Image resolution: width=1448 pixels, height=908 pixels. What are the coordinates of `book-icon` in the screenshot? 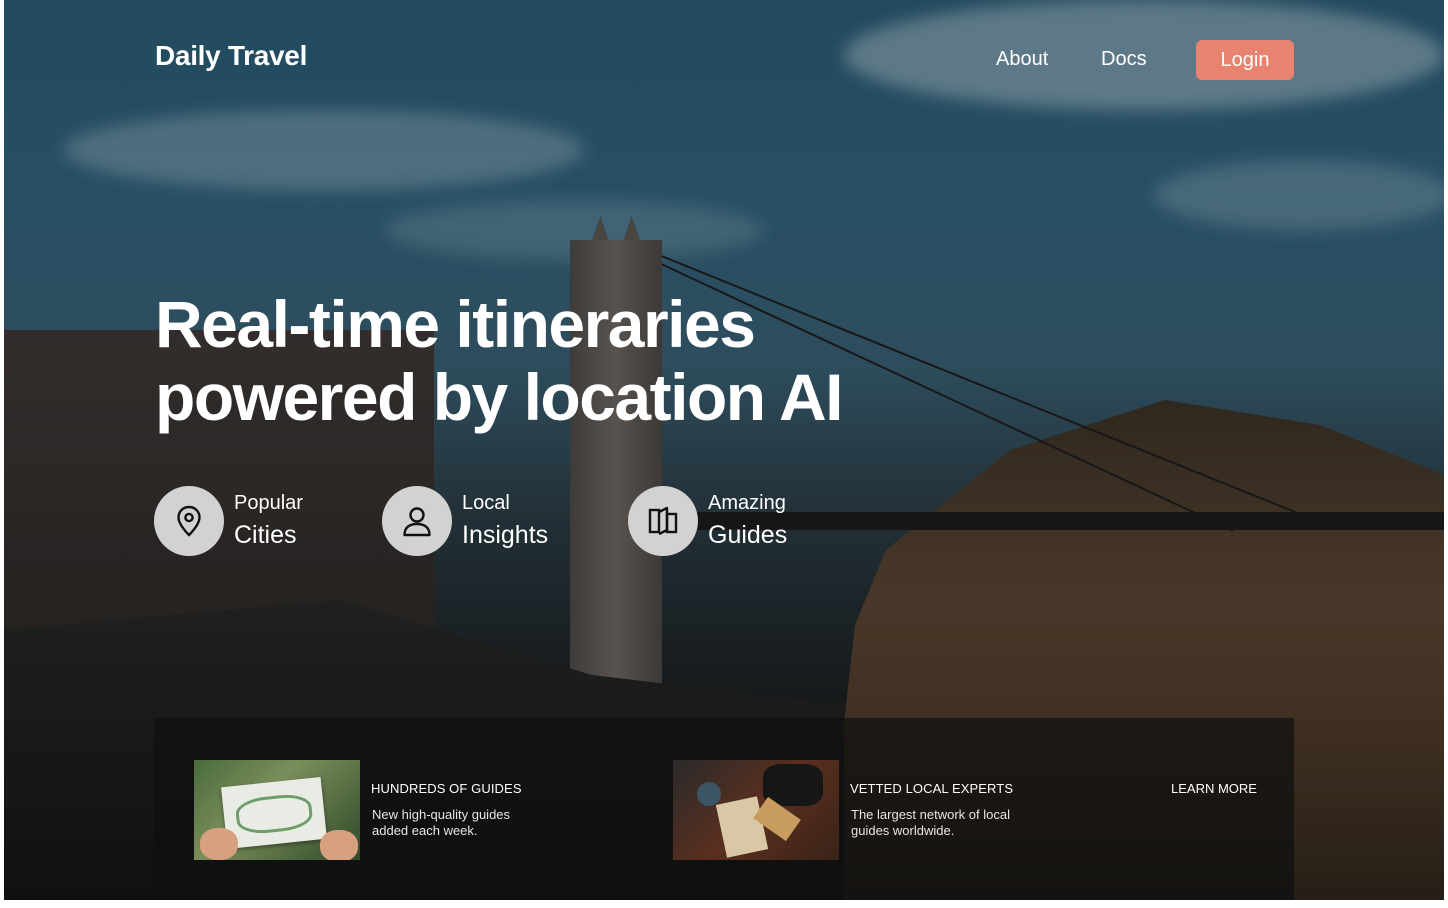 It's located at (663, 521).